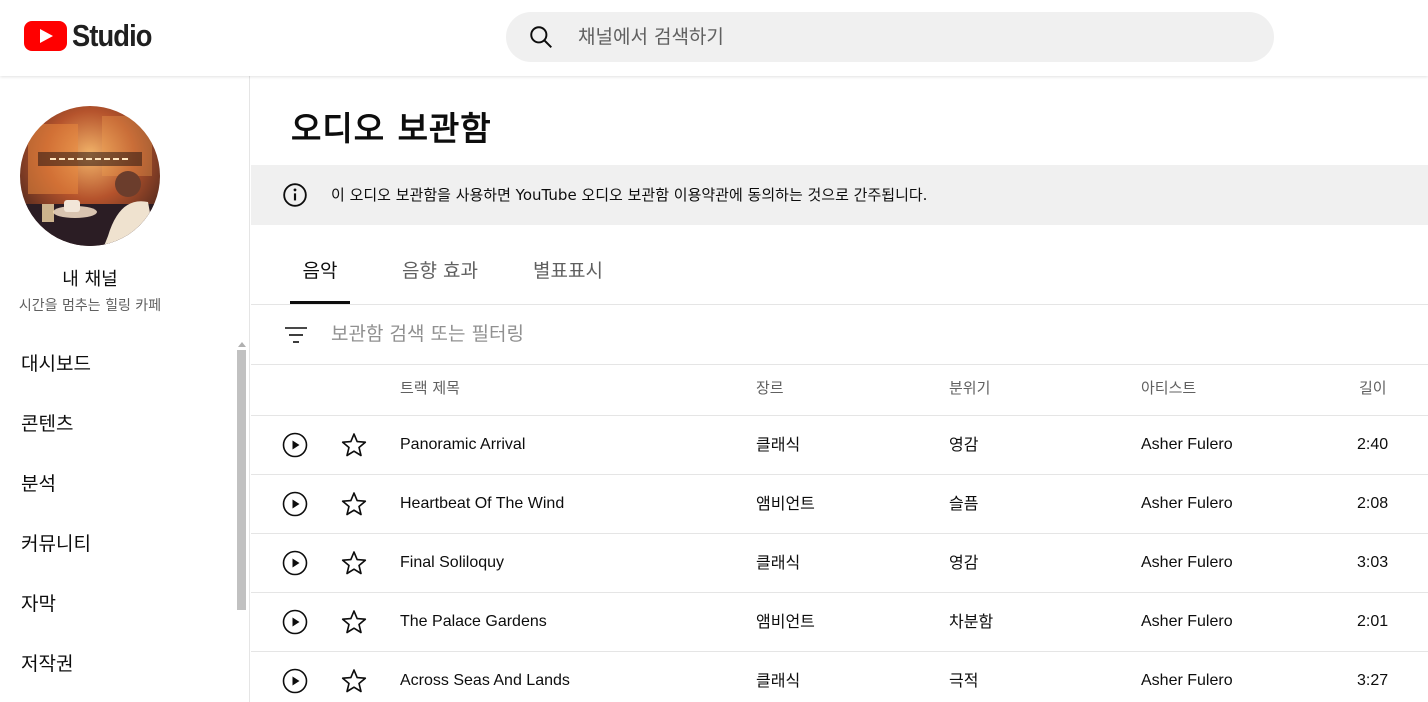 The width and height of the screenshot is (1428, 702). I want to click on column-mood: 분위기, so click(969, 388).